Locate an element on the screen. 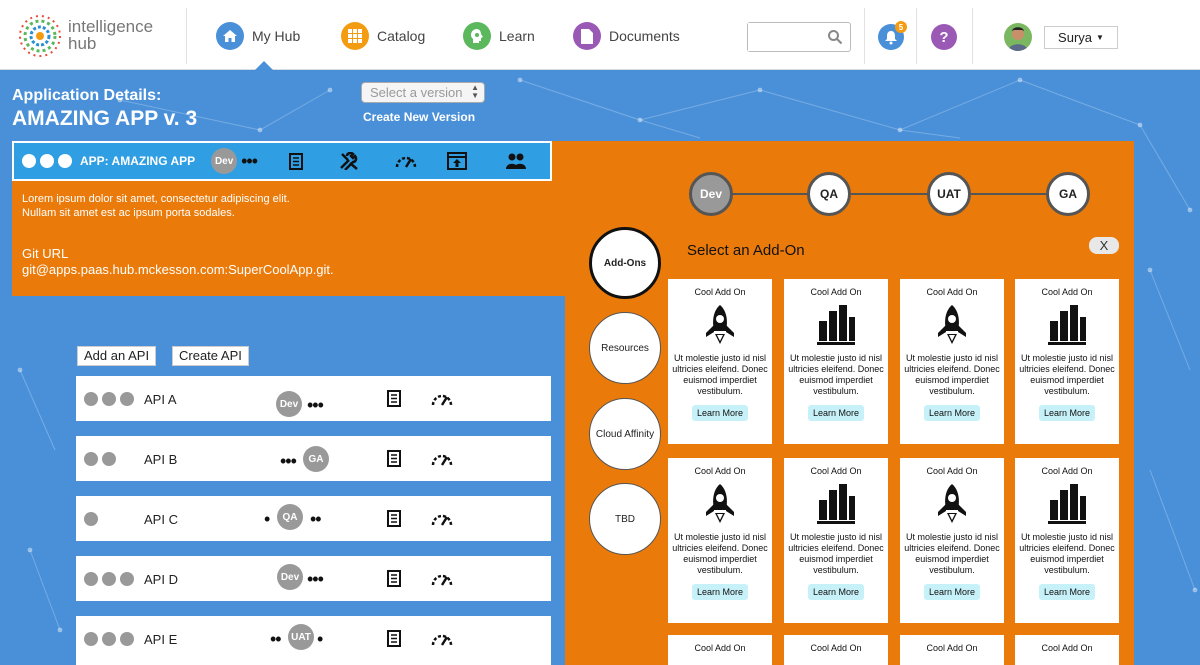 The image size is (1200, 665). version-select-value: Select a version is located at coordinates (416, 92).